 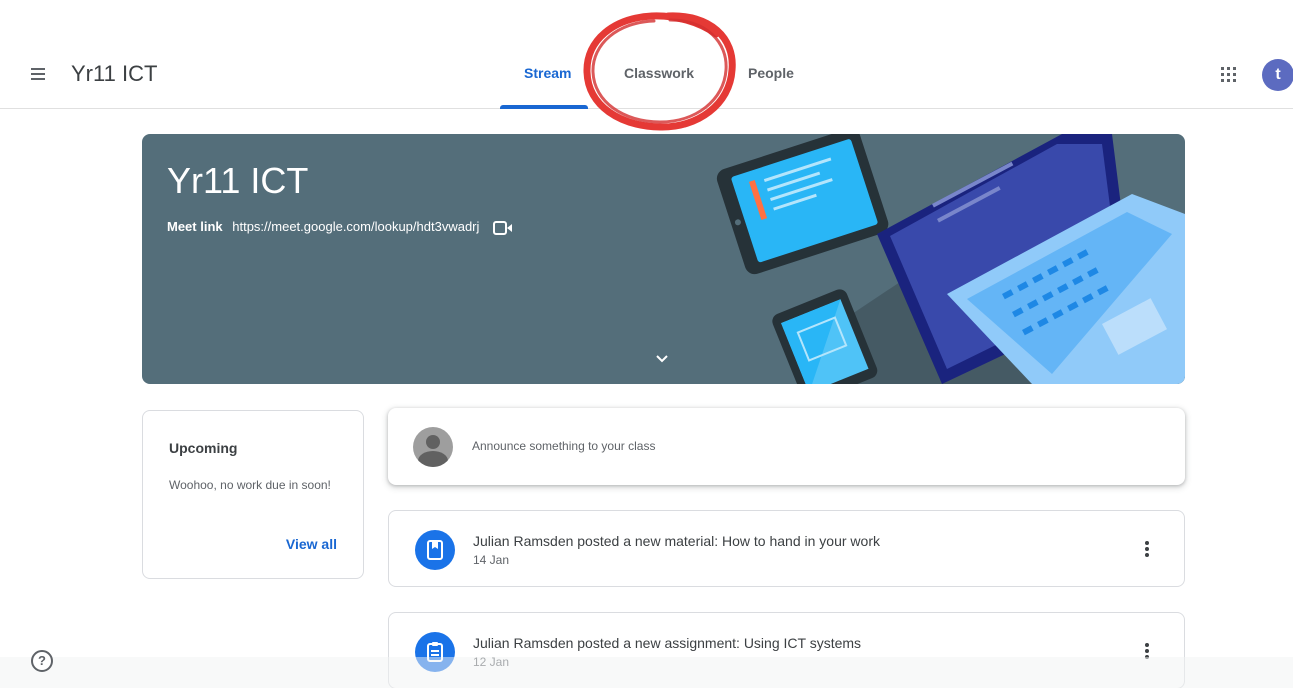 I want to click on tab-people: People, so click(x=771, y=73).